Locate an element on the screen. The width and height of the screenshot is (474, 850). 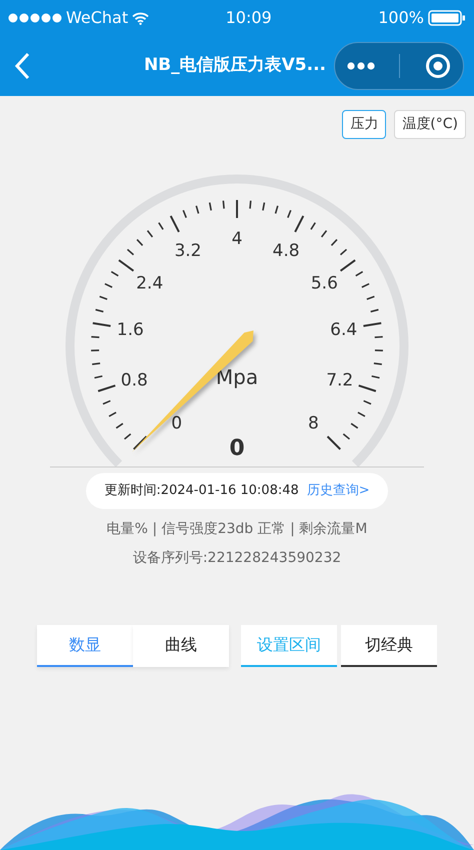
wifi-icon is located at coordinates (141, 18).